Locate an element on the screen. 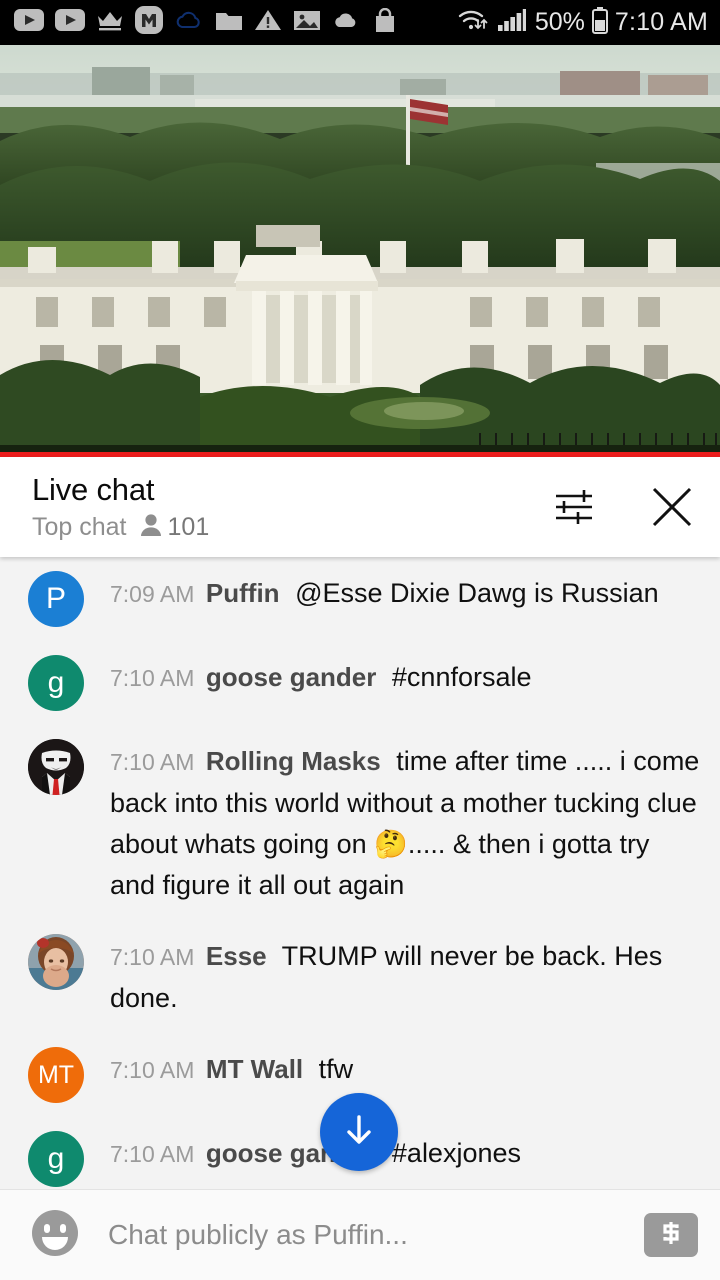 This screenshot has width=720, height=1280. image-icon is located at coordinates (307, 23).